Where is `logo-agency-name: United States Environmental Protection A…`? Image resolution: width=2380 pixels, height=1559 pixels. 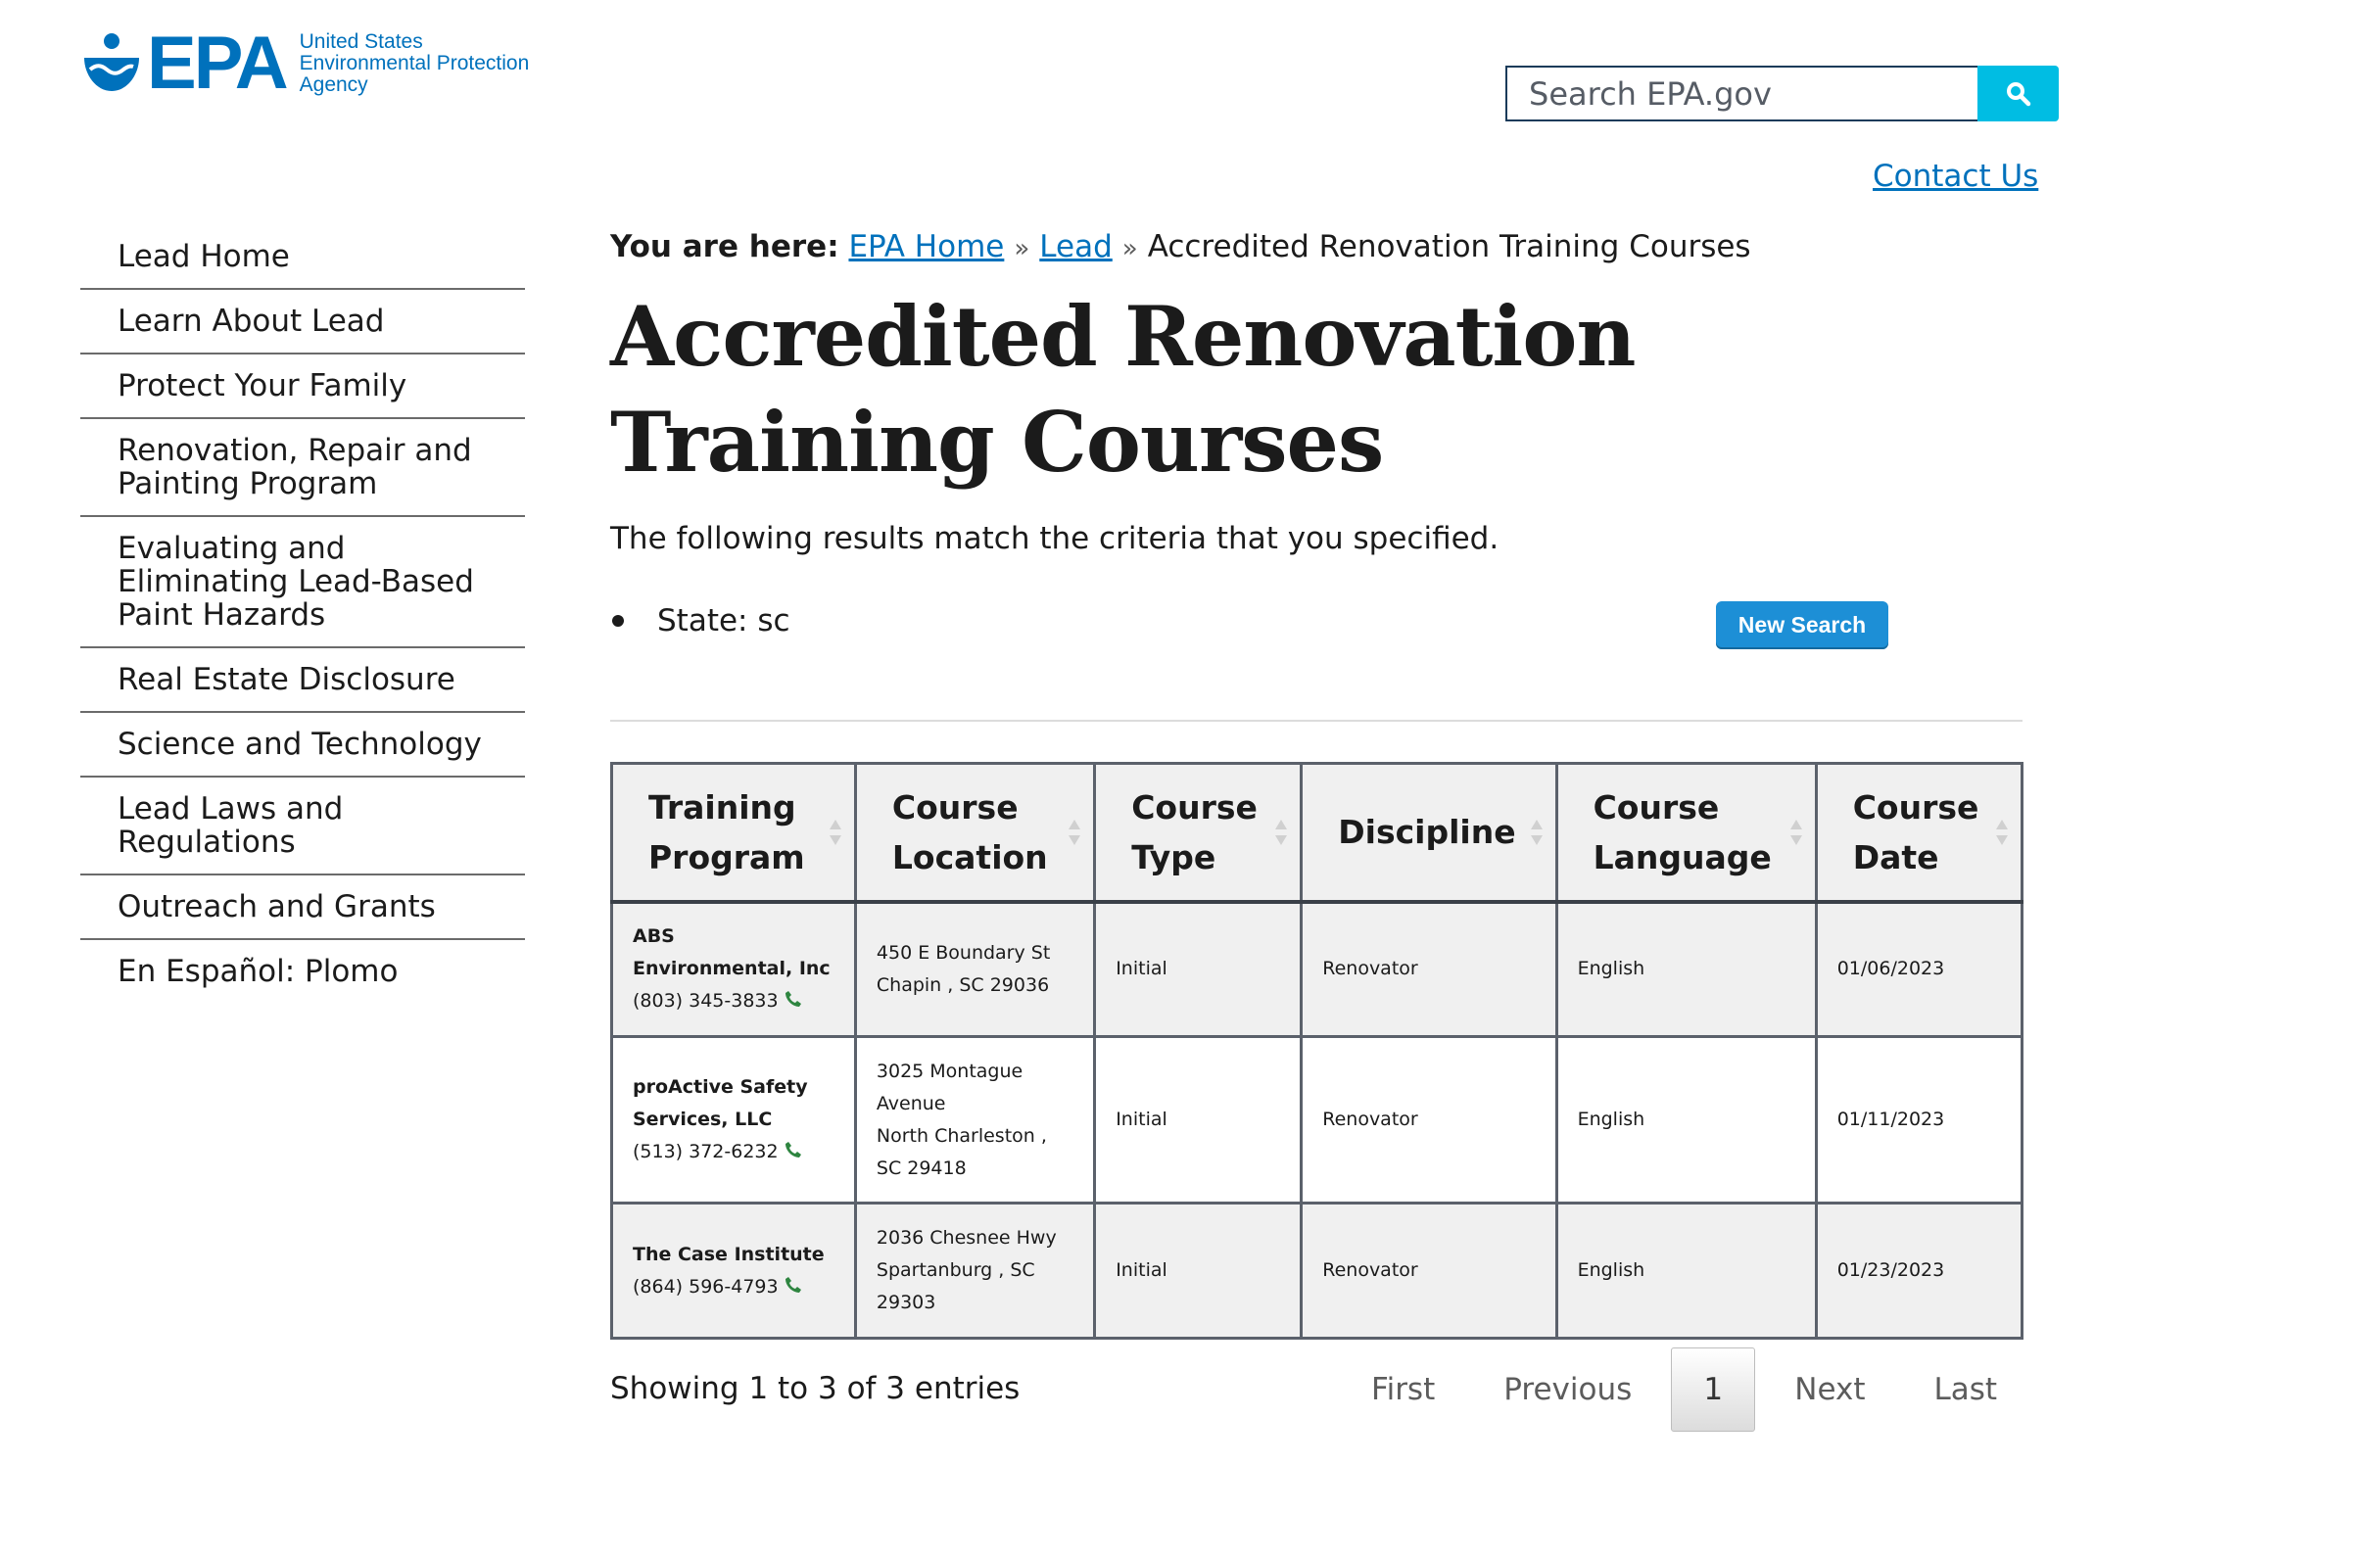
logo-agency-name: United States Environmental Protection A… is located at coordinates (414, 63).